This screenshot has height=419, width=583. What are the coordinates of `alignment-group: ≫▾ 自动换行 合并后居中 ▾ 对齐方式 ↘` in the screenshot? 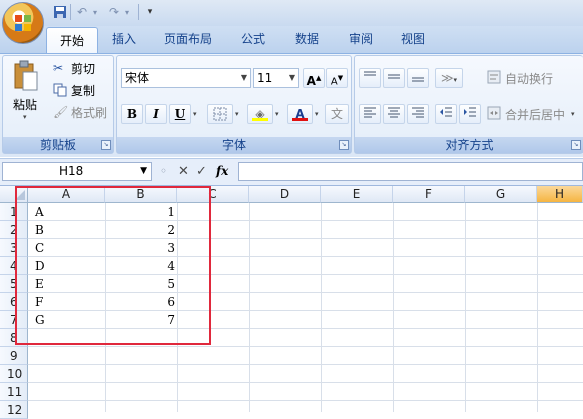 It's located at (468, 104).